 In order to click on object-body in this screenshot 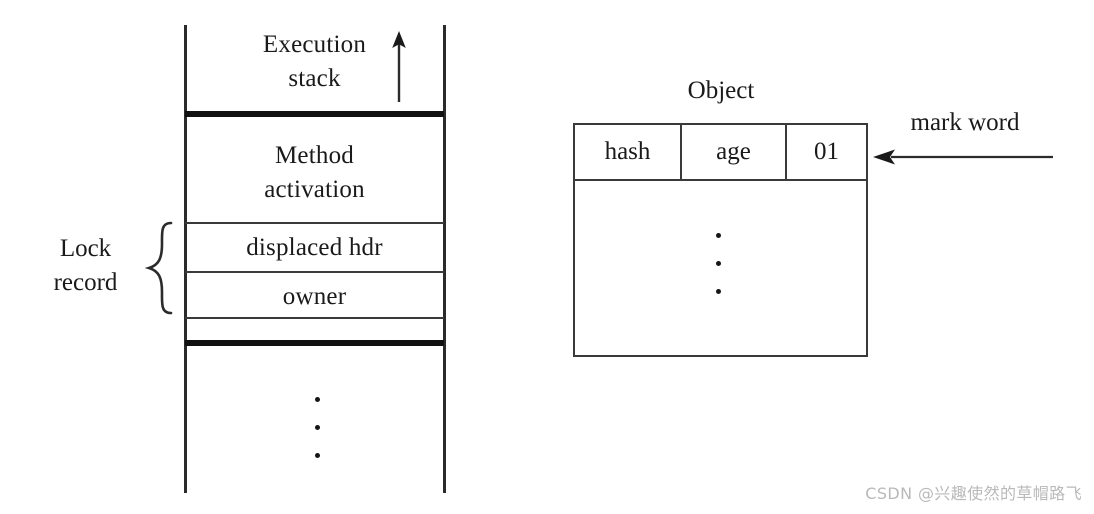, I will do `click(720, 268)`.